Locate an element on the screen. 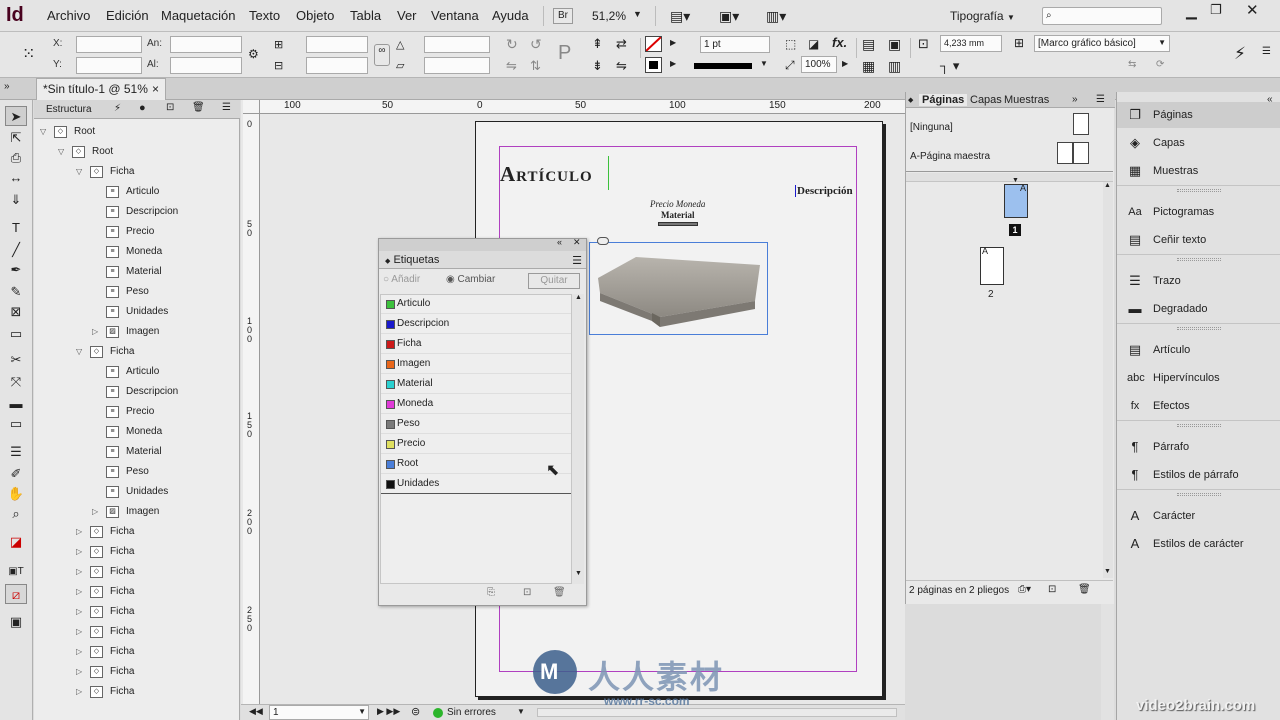 This screenshot has height=720, width=1280. menu-archivo: Archivo is located at coordinates (68, 15).